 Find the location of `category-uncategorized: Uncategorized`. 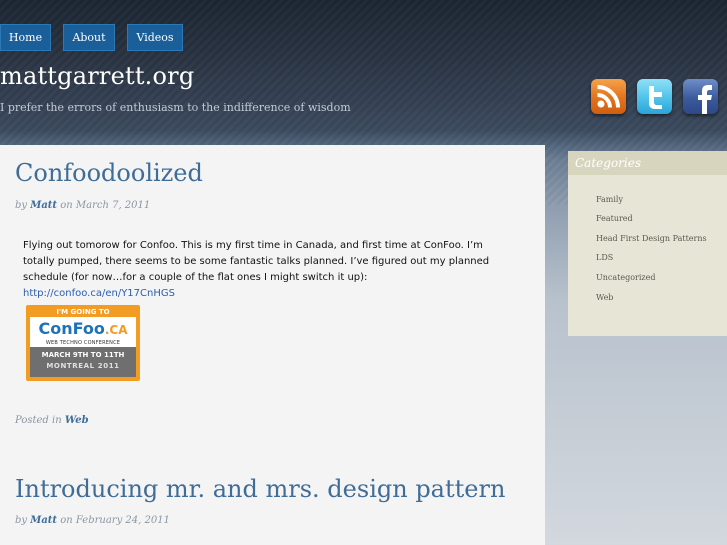

category-uncategorized: Uncategorized is located at coordinates (625, 277).